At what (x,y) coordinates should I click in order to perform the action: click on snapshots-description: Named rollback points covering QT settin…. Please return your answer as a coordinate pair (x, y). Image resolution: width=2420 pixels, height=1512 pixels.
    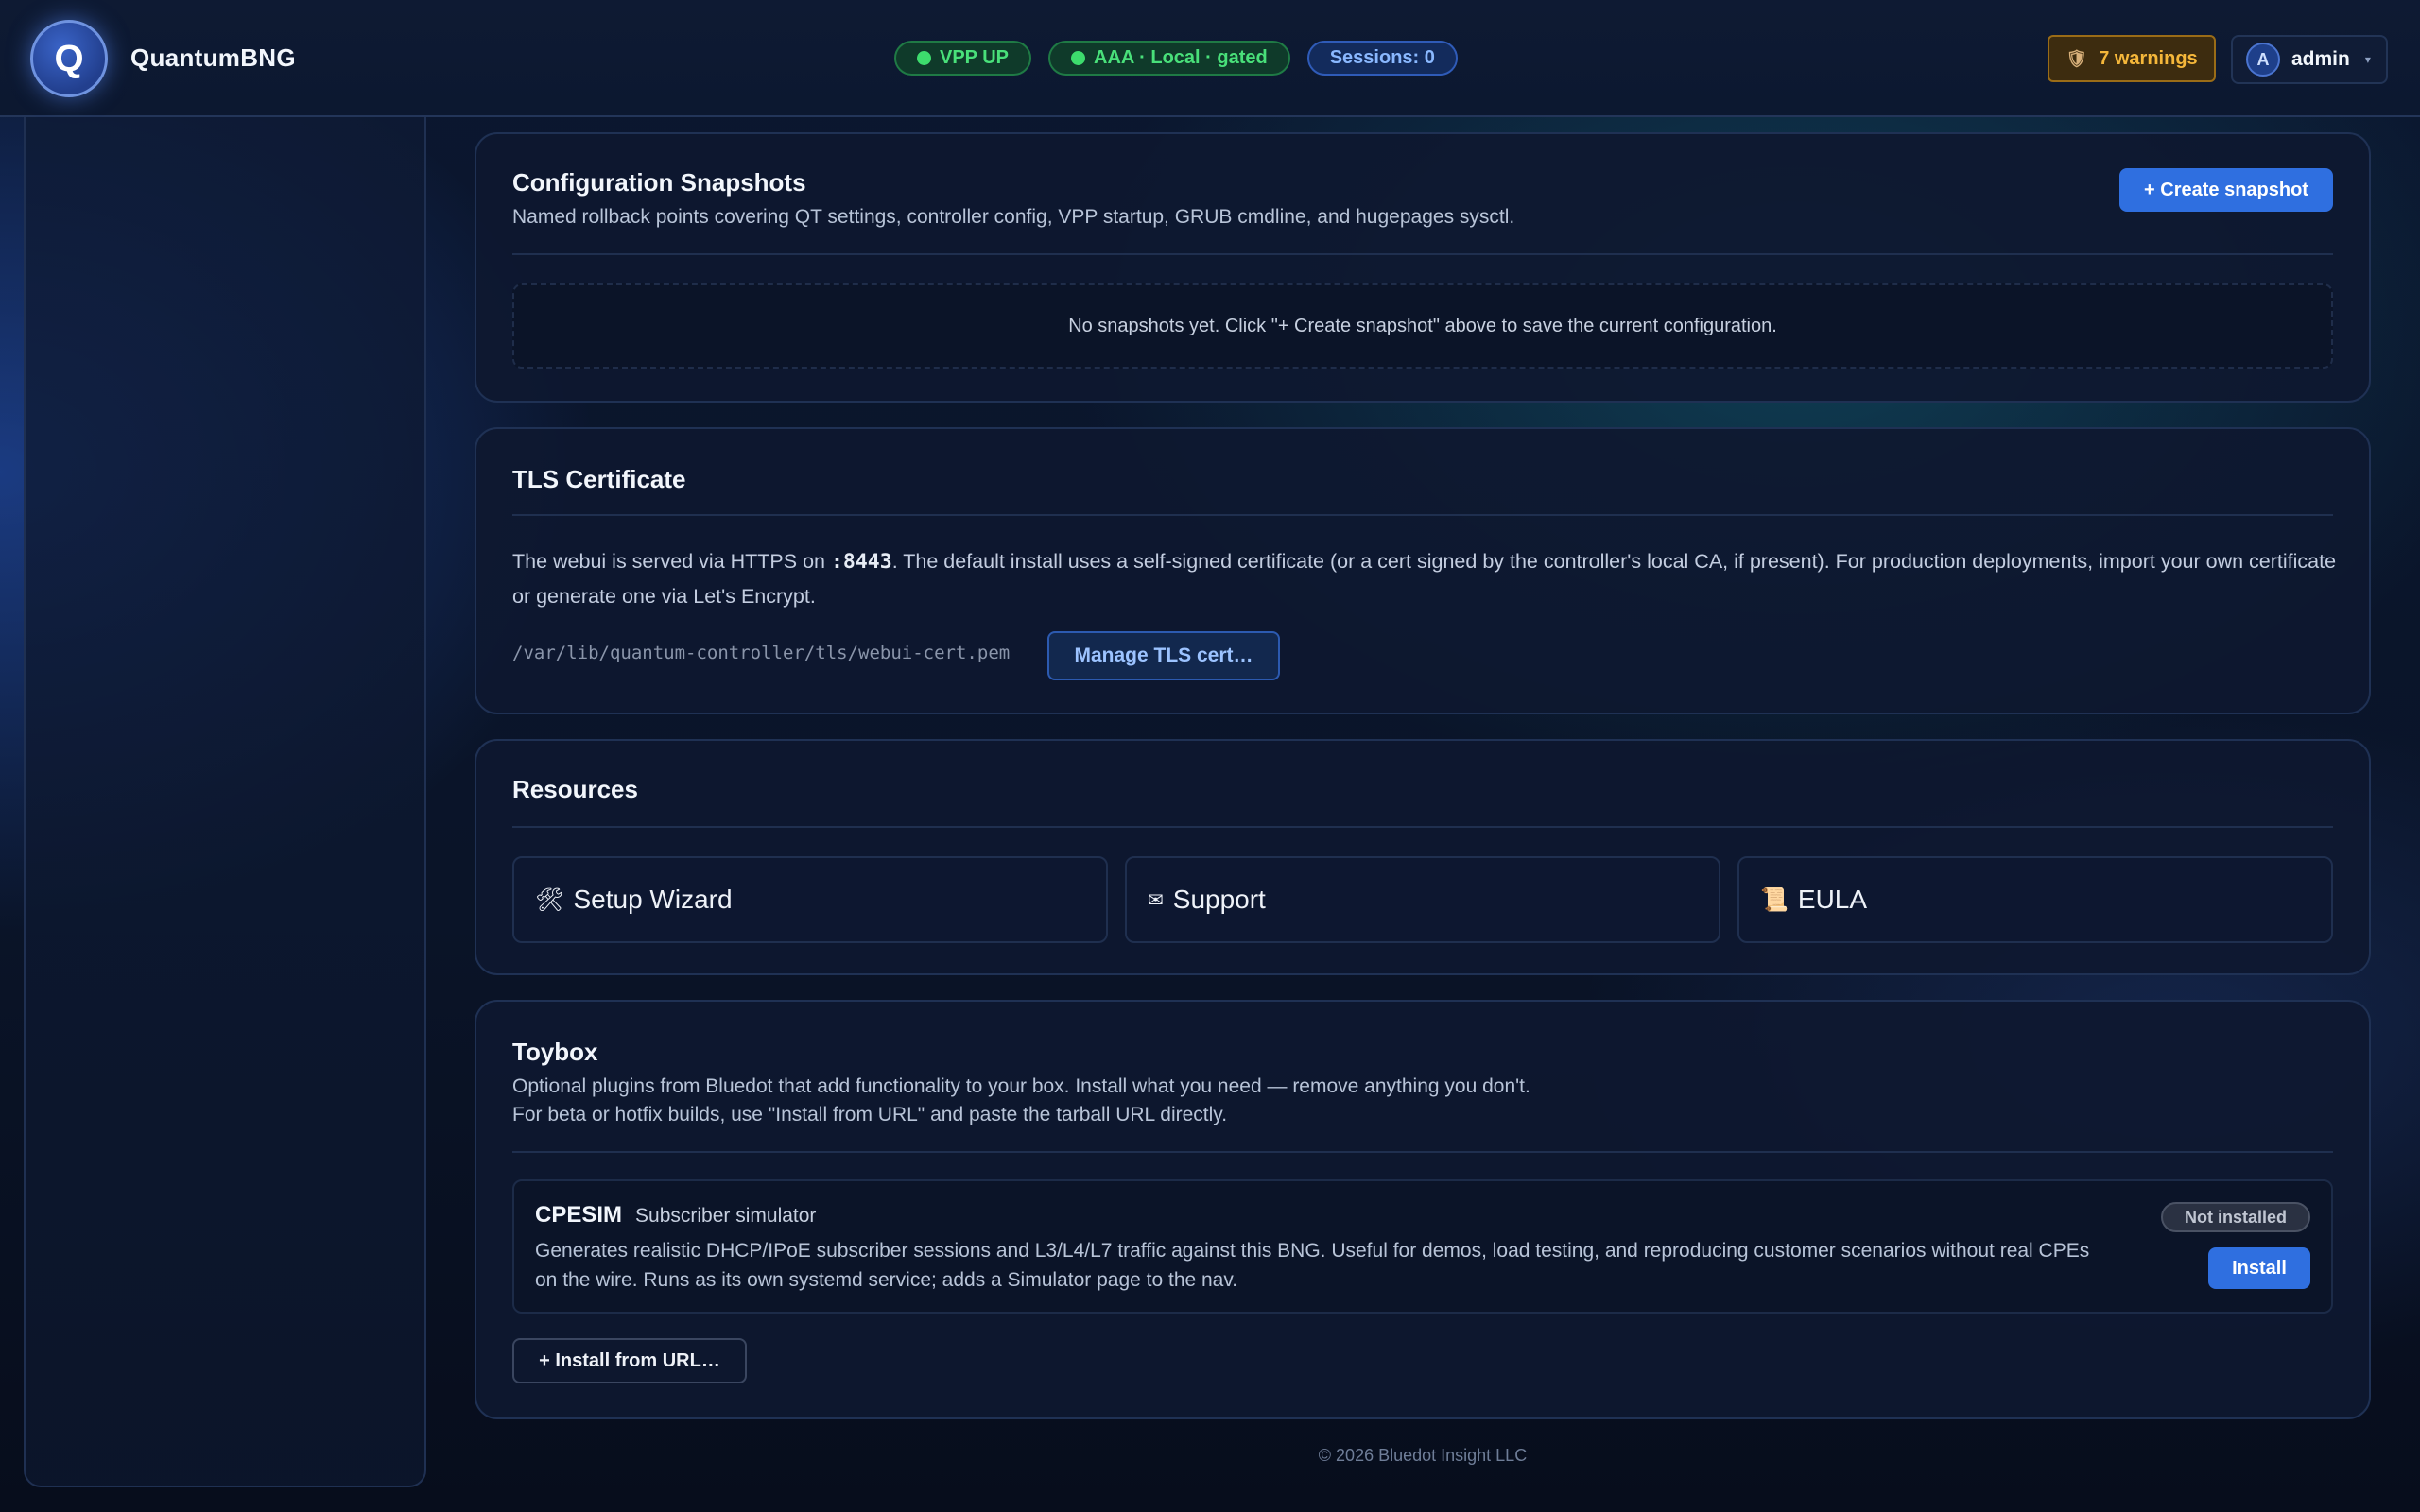
    Looking at the image, I should click on (1013, 217).